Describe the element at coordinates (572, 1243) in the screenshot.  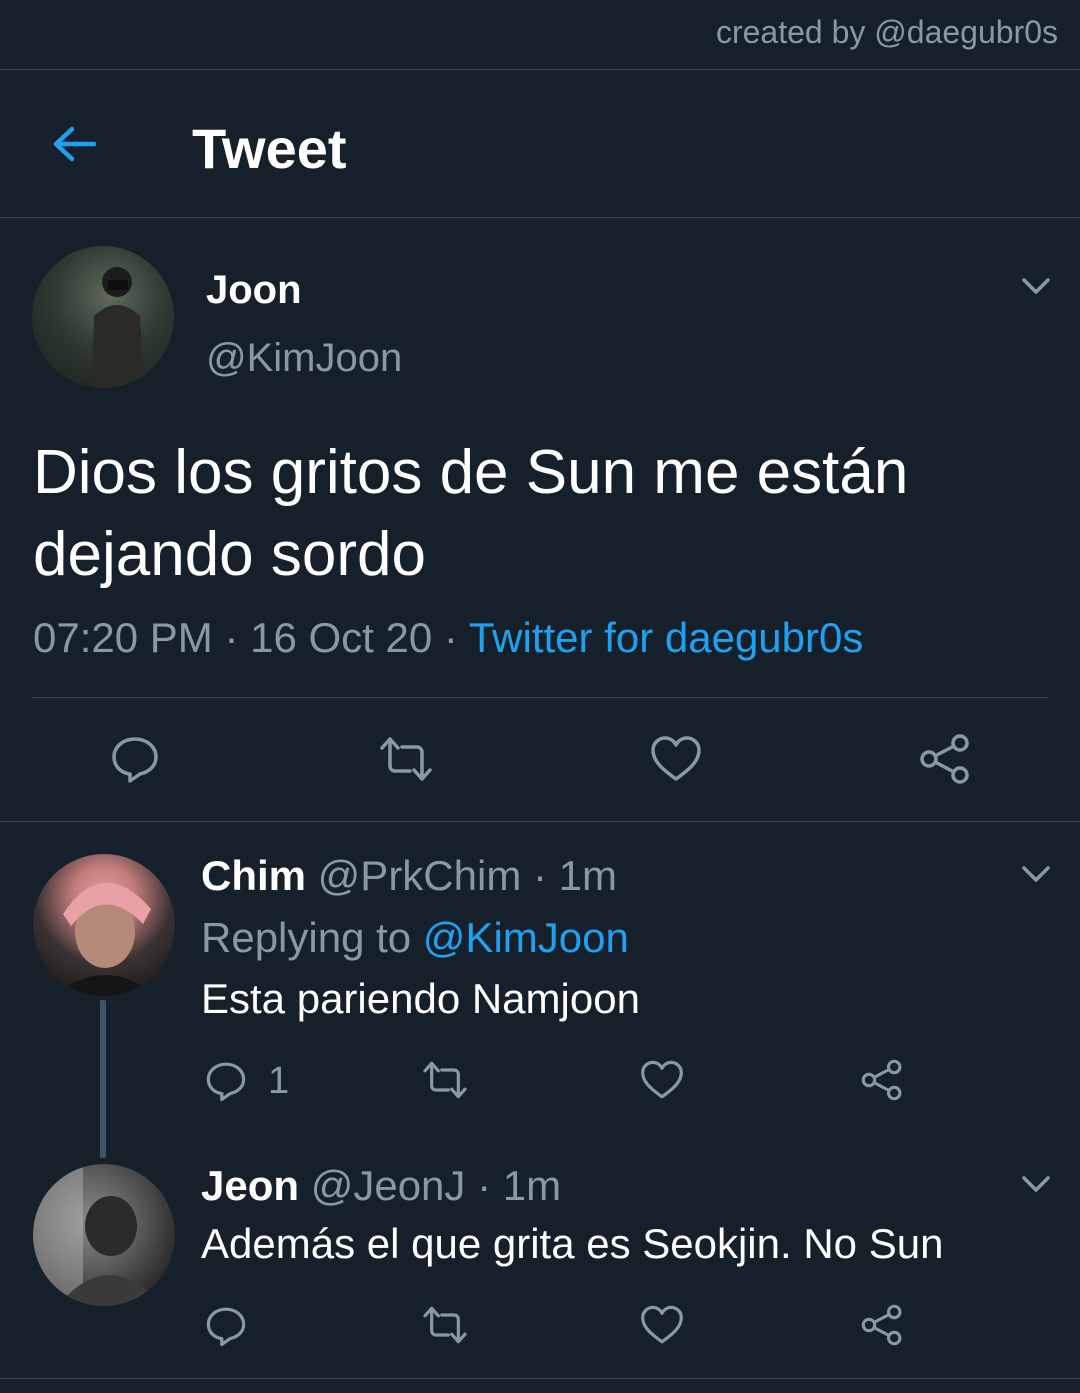
I see `reply-text: Además el que grita es Seokjin. No Sun` at that location.